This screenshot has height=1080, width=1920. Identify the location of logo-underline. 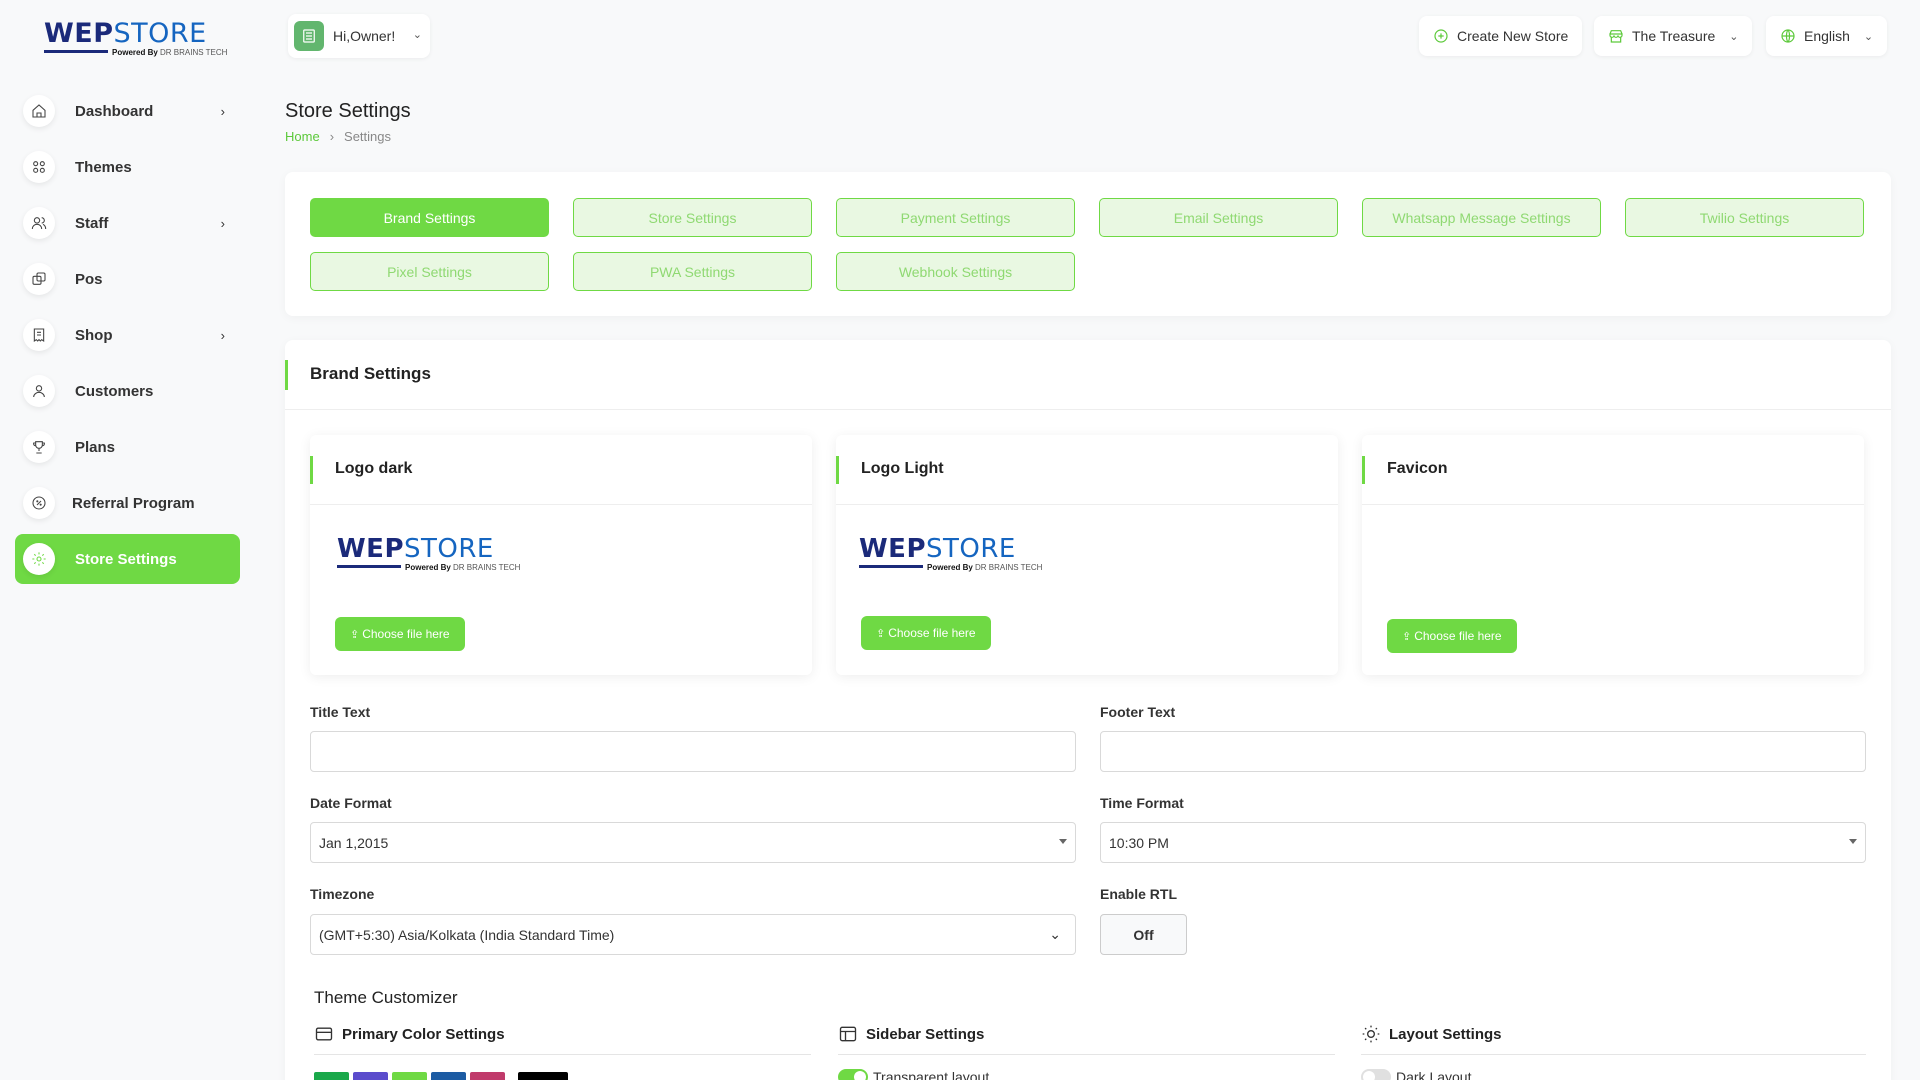
(76, 51).